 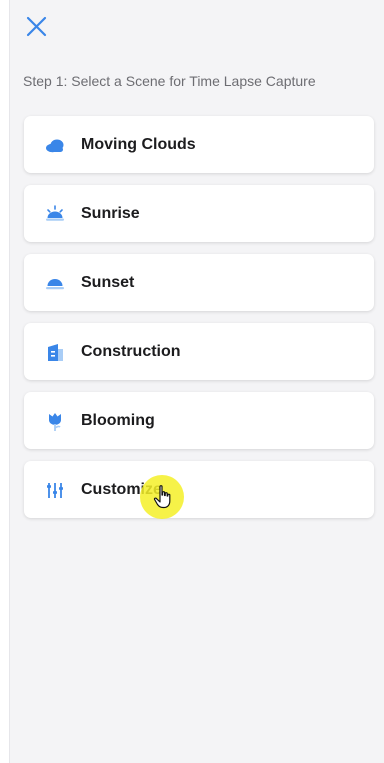 What do you see at coordinates (108, 282) in the screenshot?
I see `scene-label: Sunset` at bounding box center [108, 282].